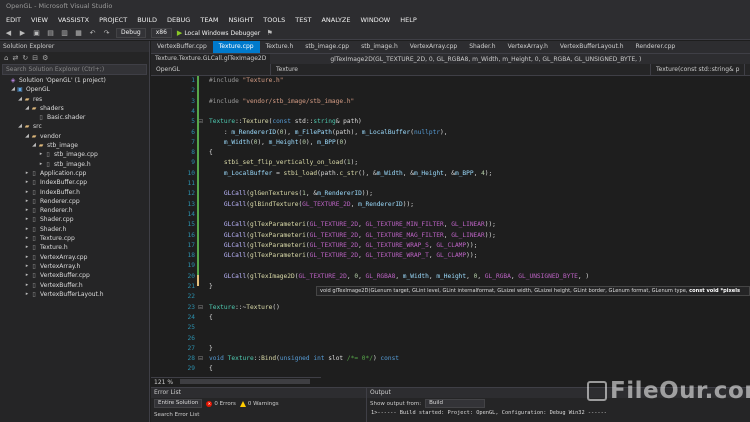 The image size is (750, 422). What do you see at coordinates (209, 20) in the screenshot?
I see `menu-item-team: TEAM` at bounding box center [209, 20].